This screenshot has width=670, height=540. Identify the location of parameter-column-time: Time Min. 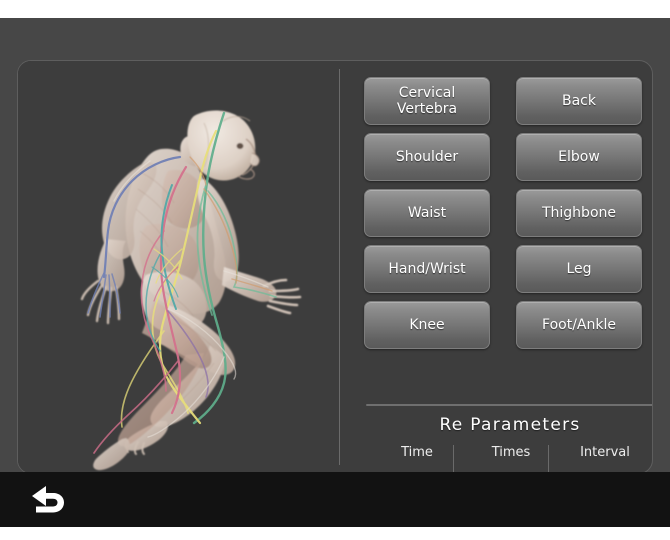
(417, 457).